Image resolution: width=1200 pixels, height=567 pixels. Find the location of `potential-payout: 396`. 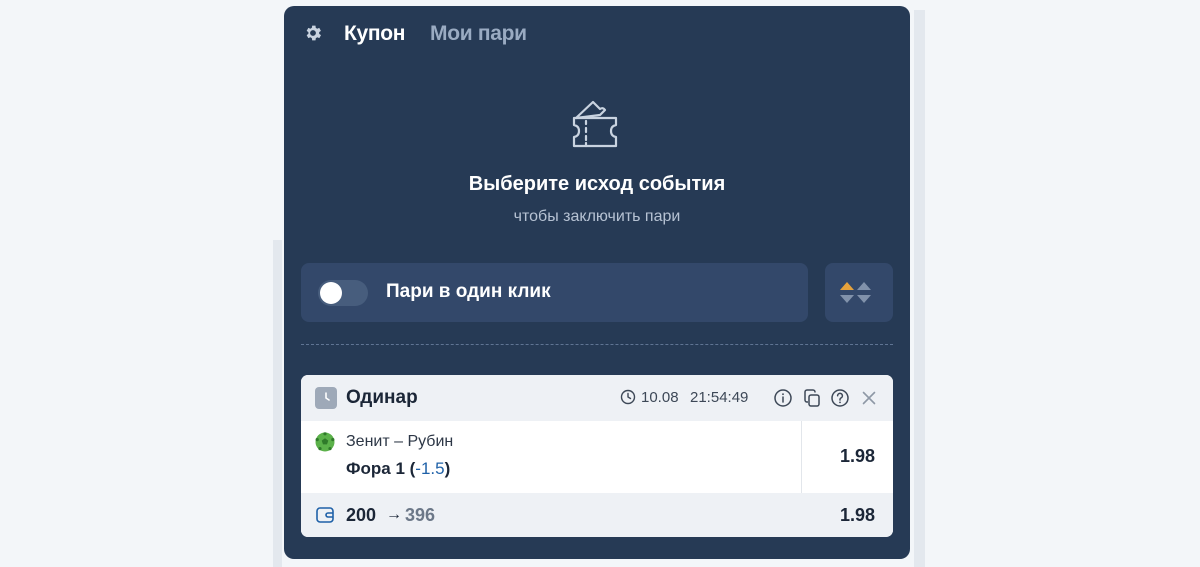

potential-payout: 396 is located at coordinates (420, 515).